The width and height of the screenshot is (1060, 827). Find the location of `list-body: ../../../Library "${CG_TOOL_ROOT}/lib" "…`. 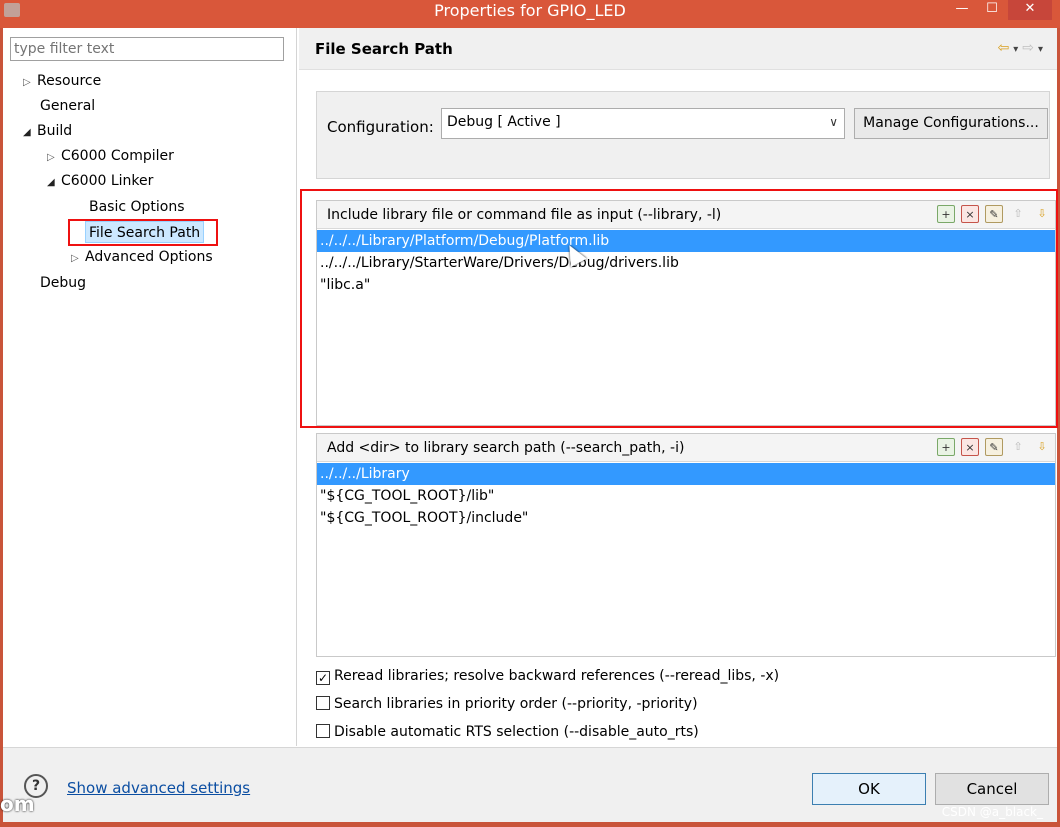

list-body: ../../../Library "${CG_TOOL_ROOT}/lib" "… is located at coordinates (686, 496).